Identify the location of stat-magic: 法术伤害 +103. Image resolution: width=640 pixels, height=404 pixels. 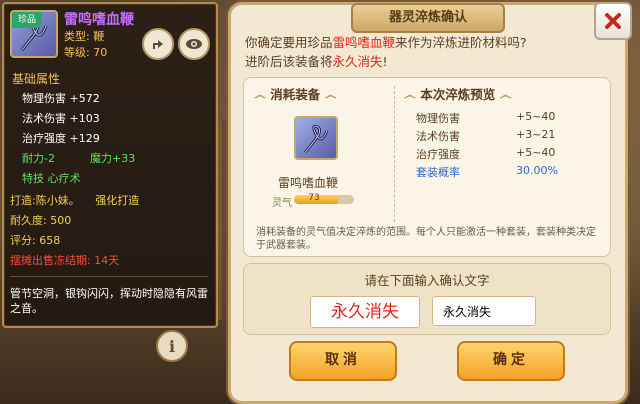
(61, 118).